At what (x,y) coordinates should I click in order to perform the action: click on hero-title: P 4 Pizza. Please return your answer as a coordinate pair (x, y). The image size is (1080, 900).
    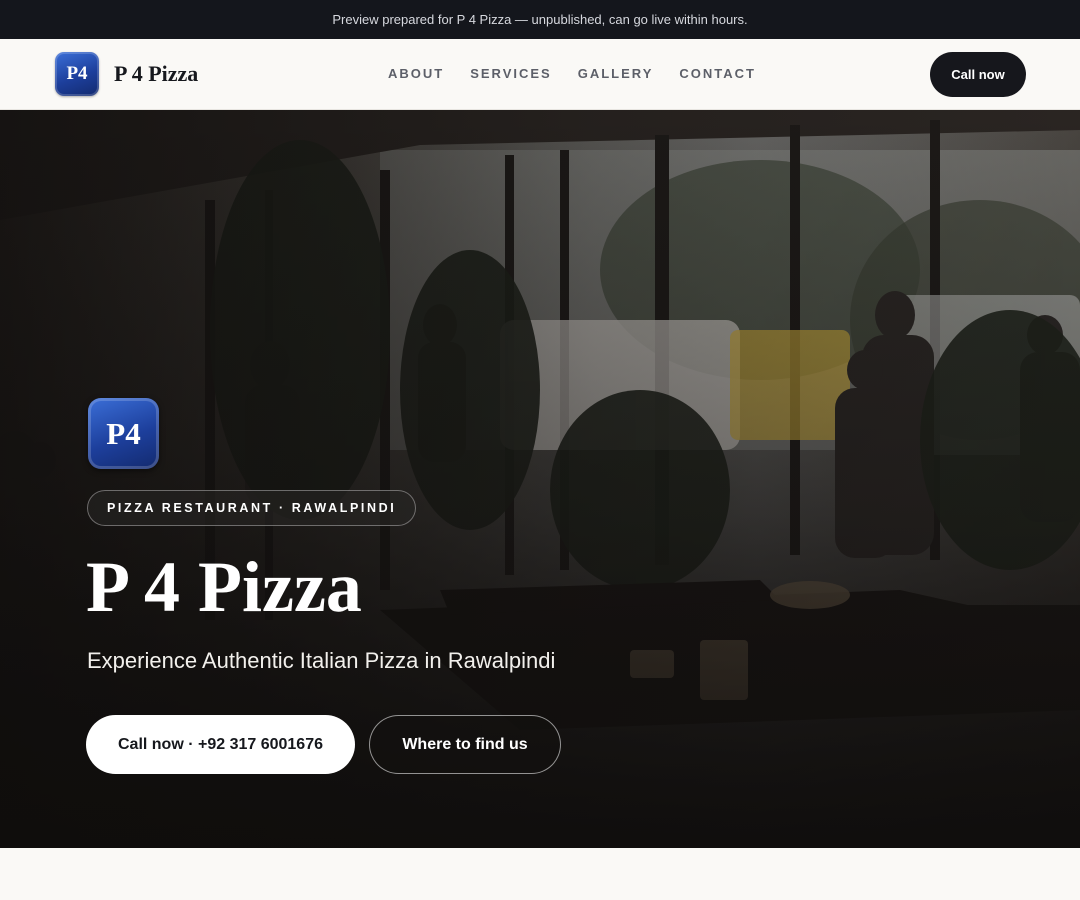
    Looking at the image, I should click on (224, 587).